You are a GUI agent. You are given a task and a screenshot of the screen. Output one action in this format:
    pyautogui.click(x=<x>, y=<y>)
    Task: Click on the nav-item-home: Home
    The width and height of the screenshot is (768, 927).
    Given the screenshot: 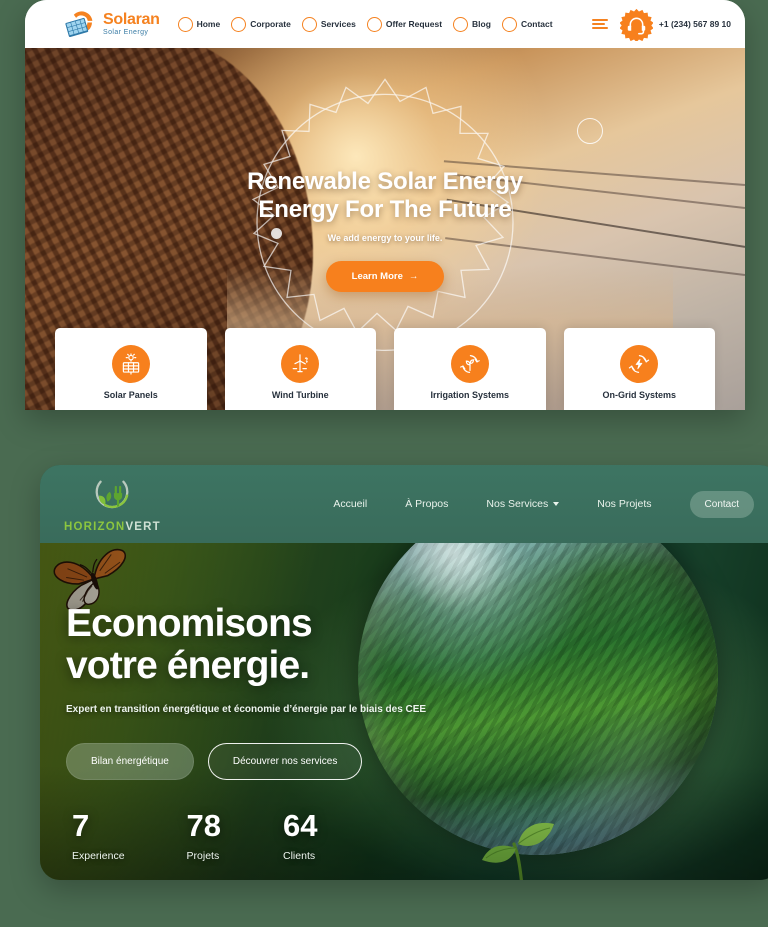 What is the action you would take?
    pyautogui.click(x=199, y=24)
    